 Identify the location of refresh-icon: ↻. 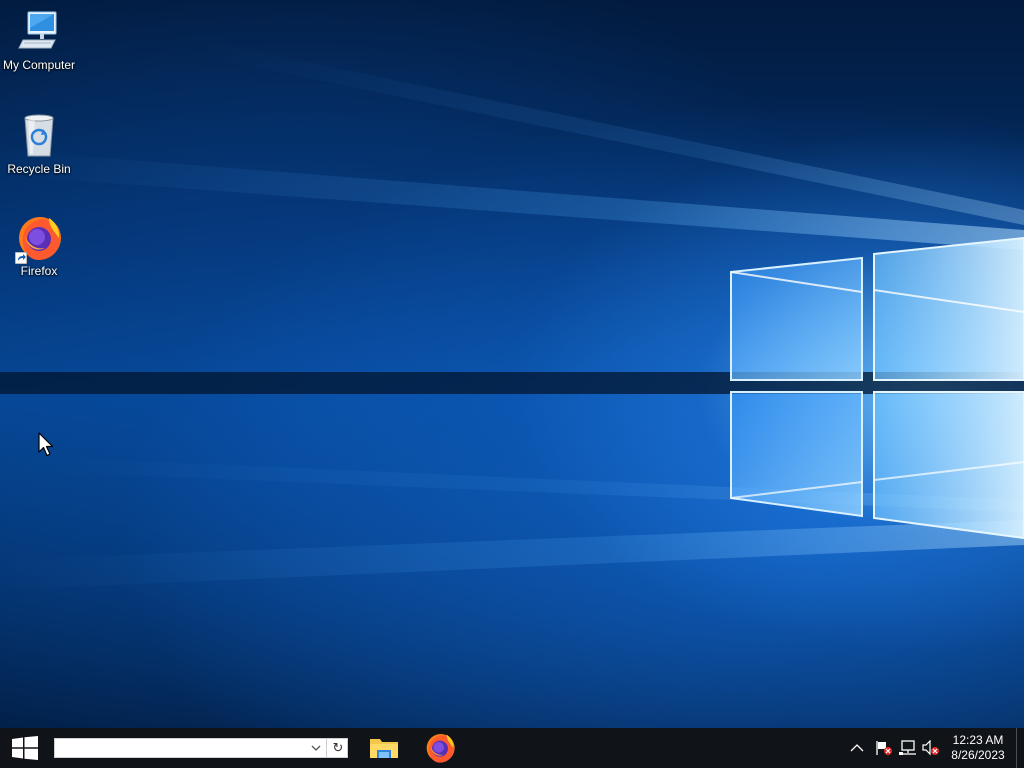
(338, 748).